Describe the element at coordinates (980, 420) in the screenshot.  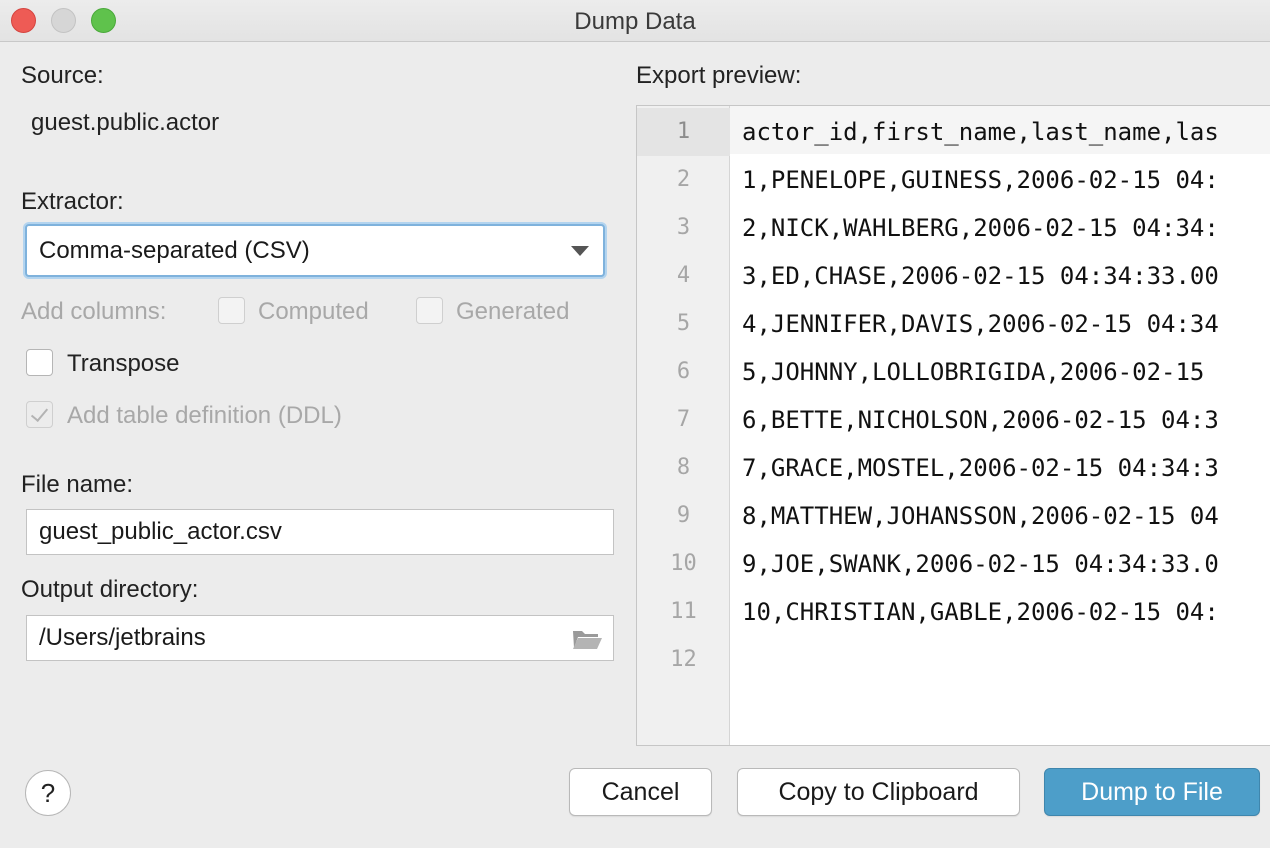
I see `preview-line: 6,BETTE,NICHOLSON,2006-02-15 04:3` at that location.